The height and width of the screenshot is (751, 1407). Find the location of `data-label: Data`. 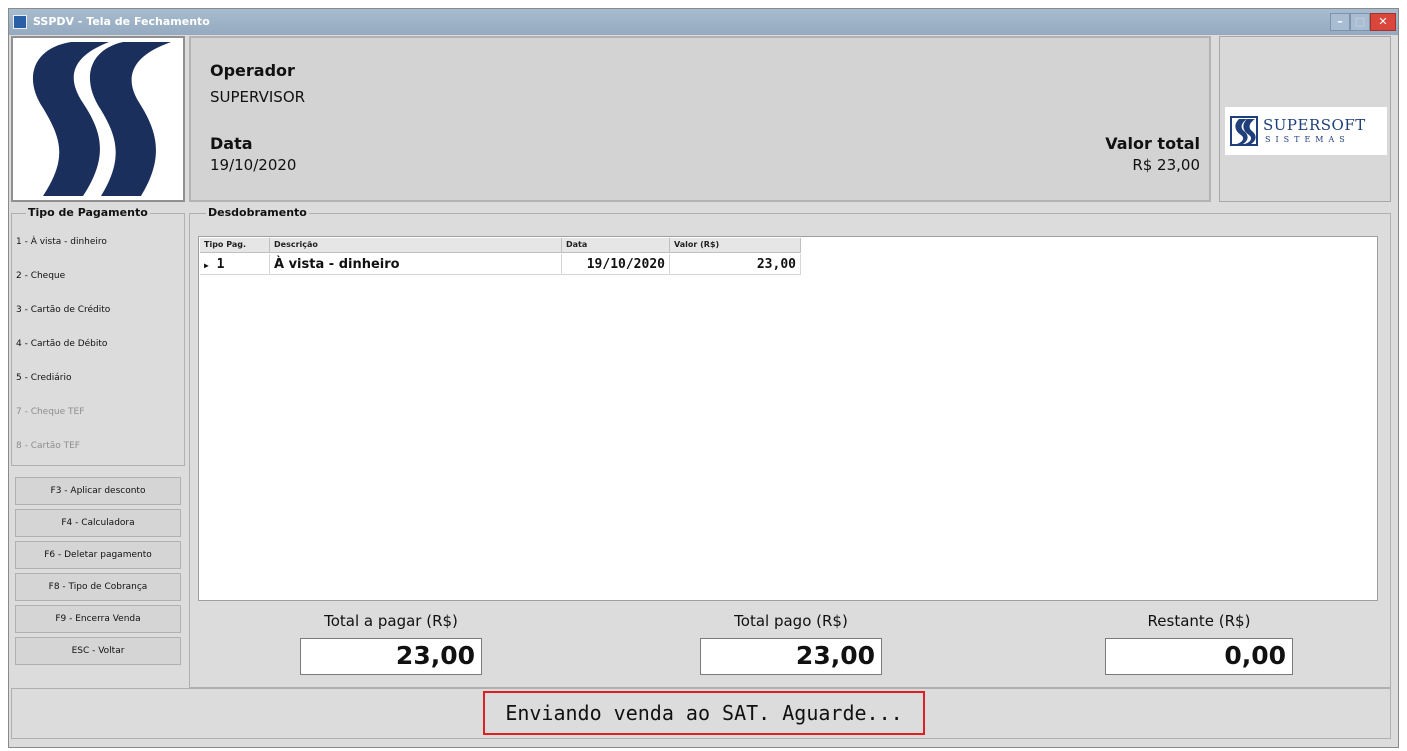

data-label: Data is located at coordinates (231, 143).